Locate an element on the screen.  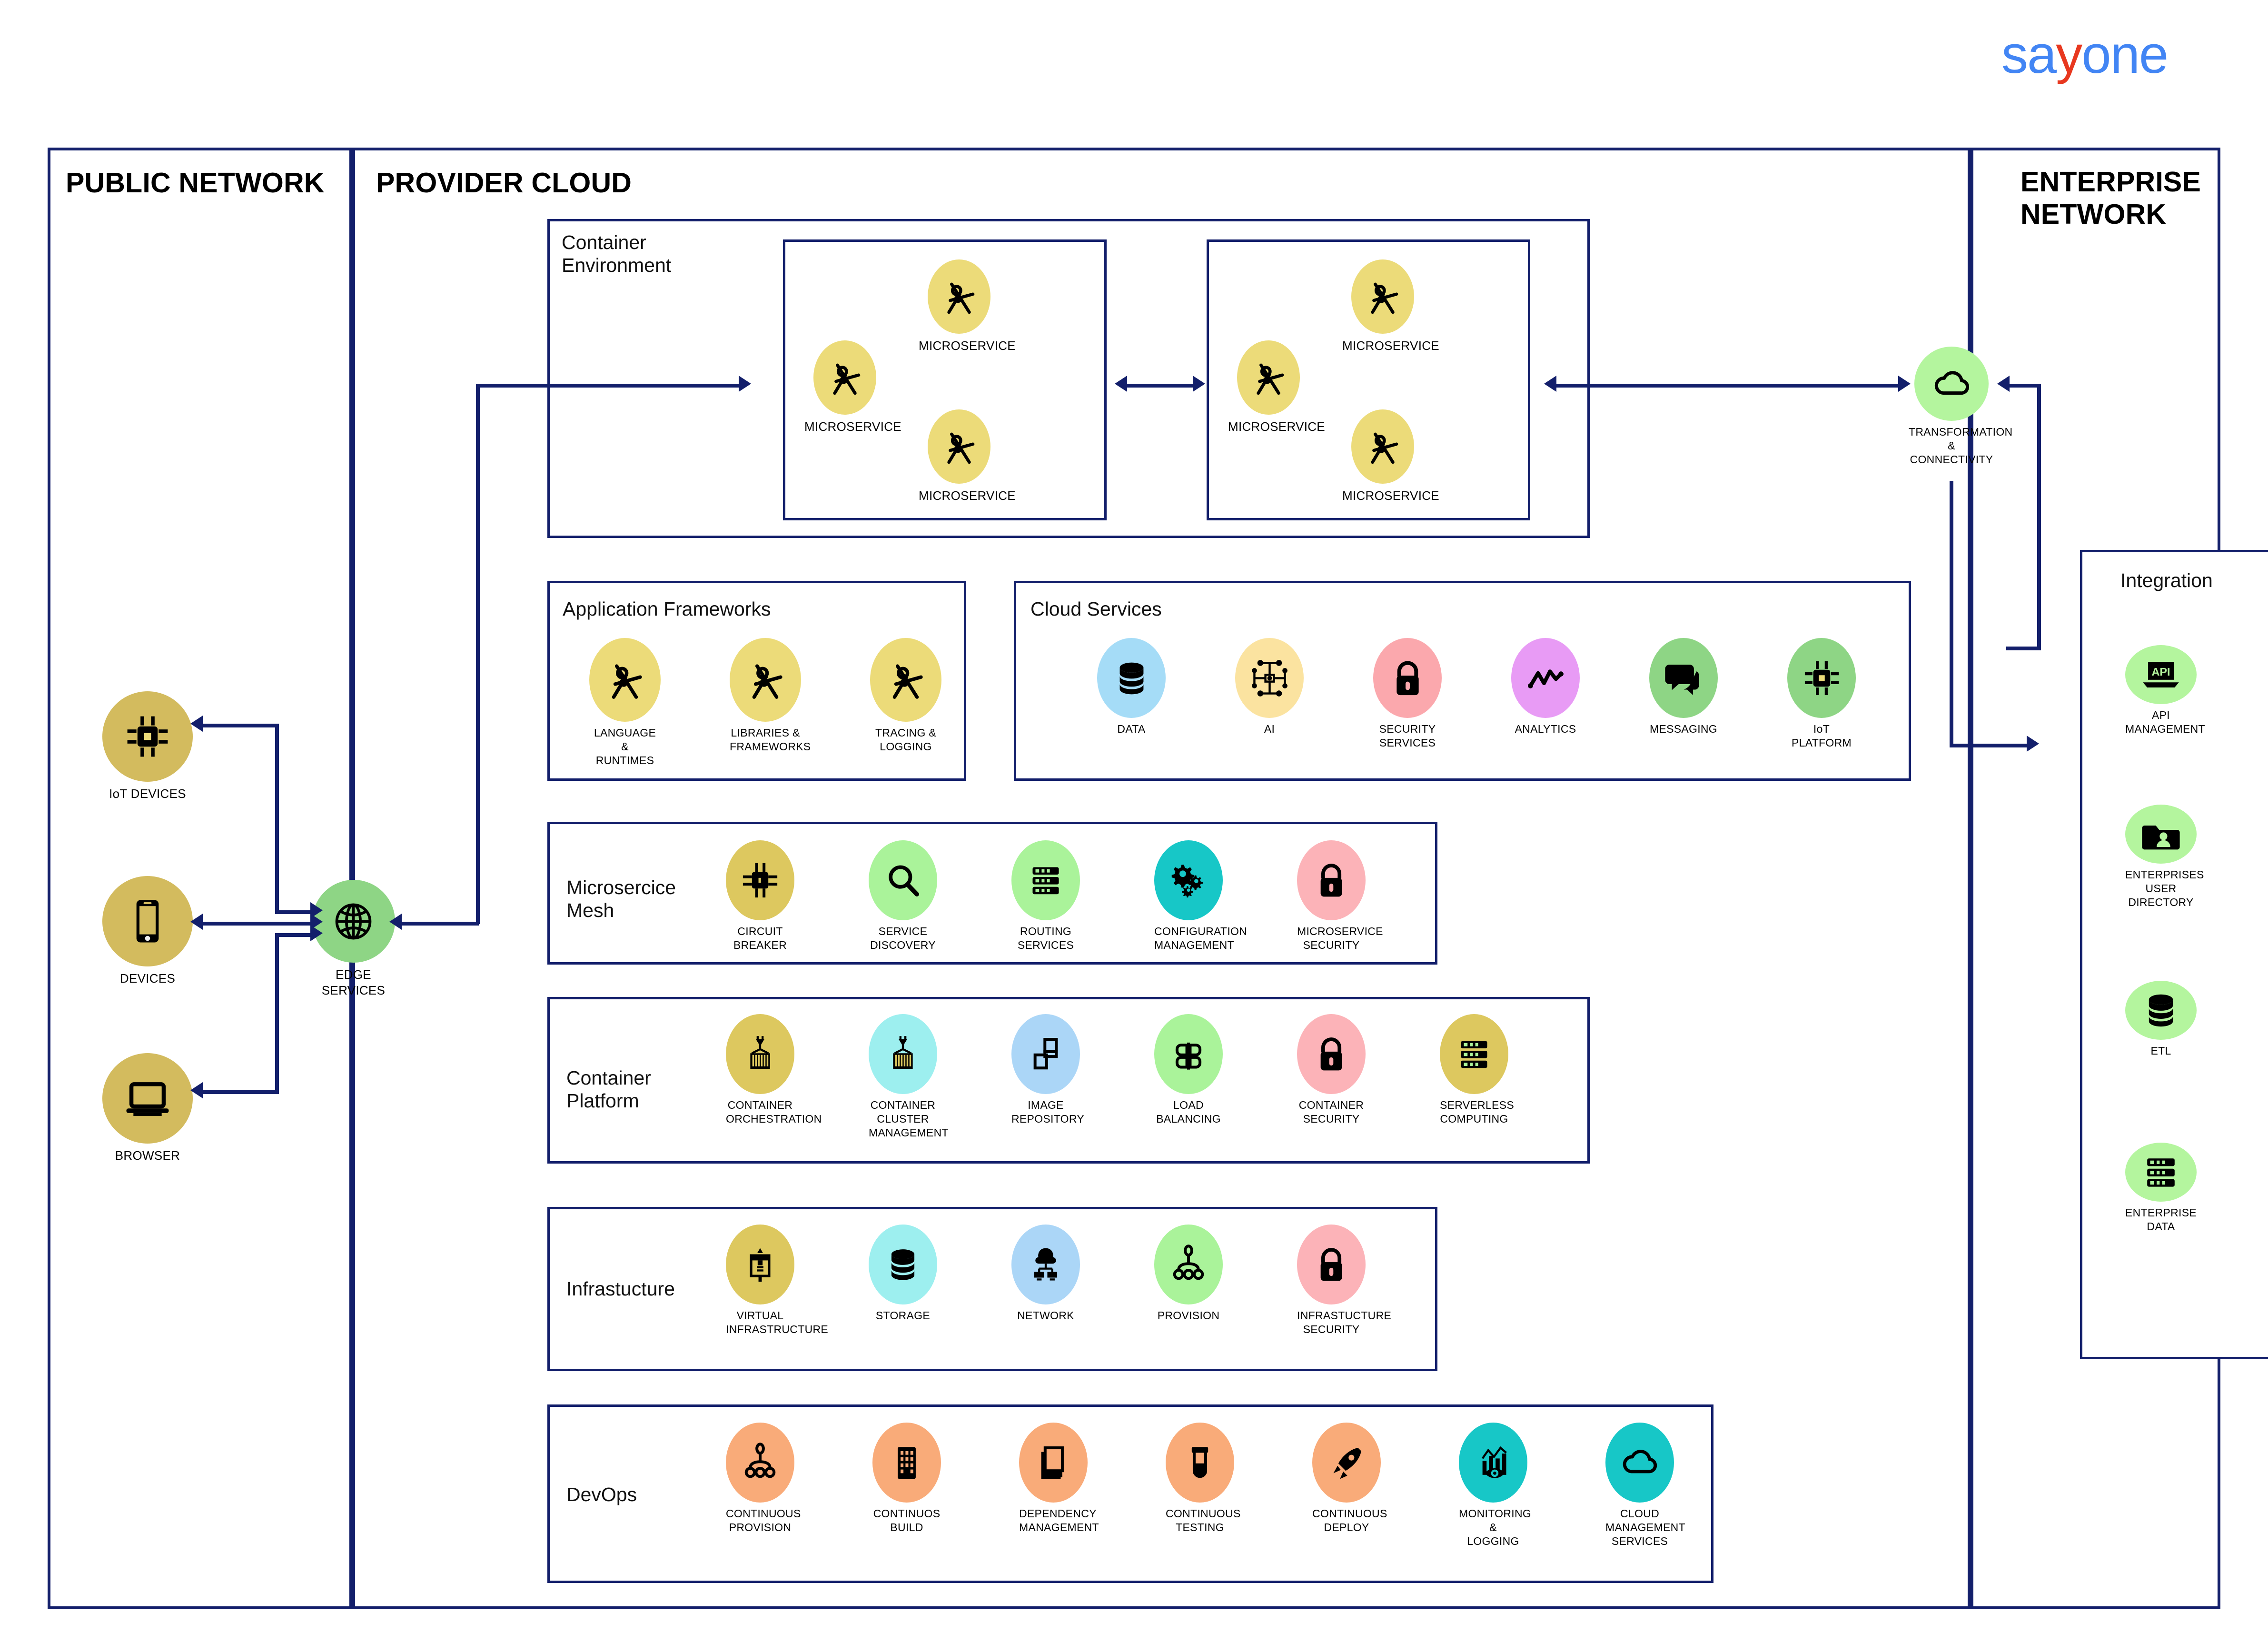
arrow-to-browser is located at coordinates (196, 1090).